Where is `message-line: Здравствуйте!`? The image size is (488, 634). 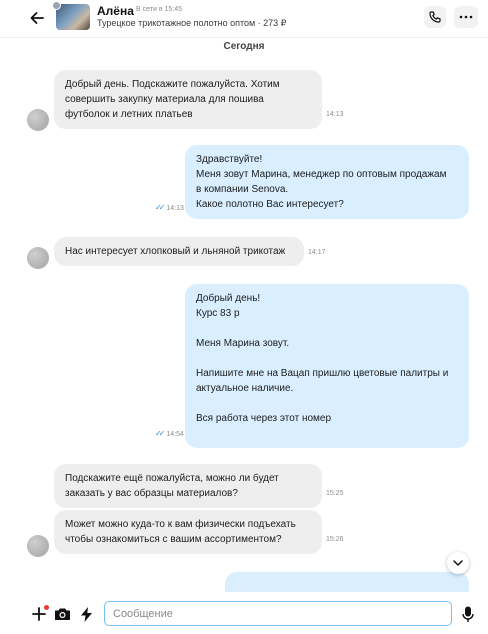 message-line: Здравствуйте! is located at coordinates (229, 159).